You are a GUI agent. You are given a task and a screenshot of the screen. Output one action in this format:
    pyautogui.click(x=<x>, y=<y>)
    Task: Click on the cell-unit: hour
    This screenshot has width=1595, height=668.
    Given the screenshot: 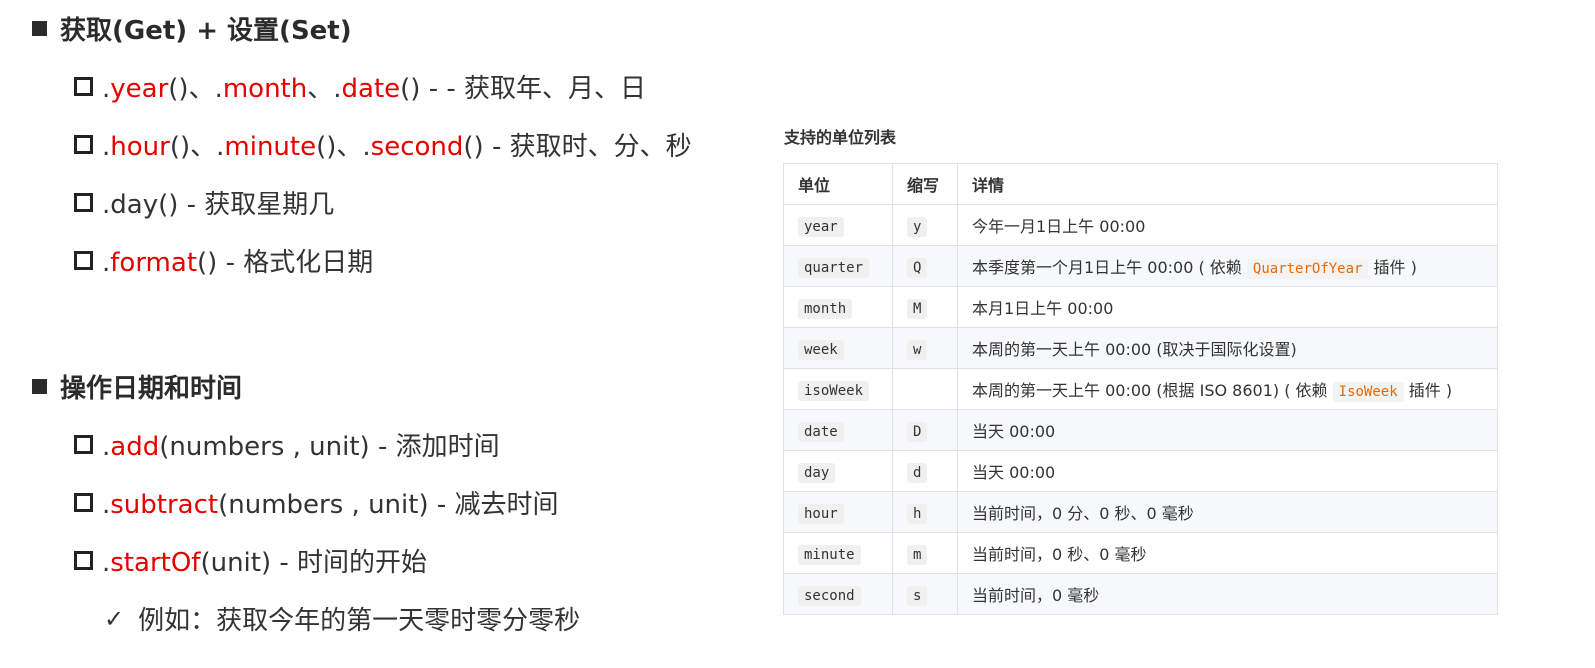 What is the action you would take?
    pyautogui.click(x=838, y=512)
    